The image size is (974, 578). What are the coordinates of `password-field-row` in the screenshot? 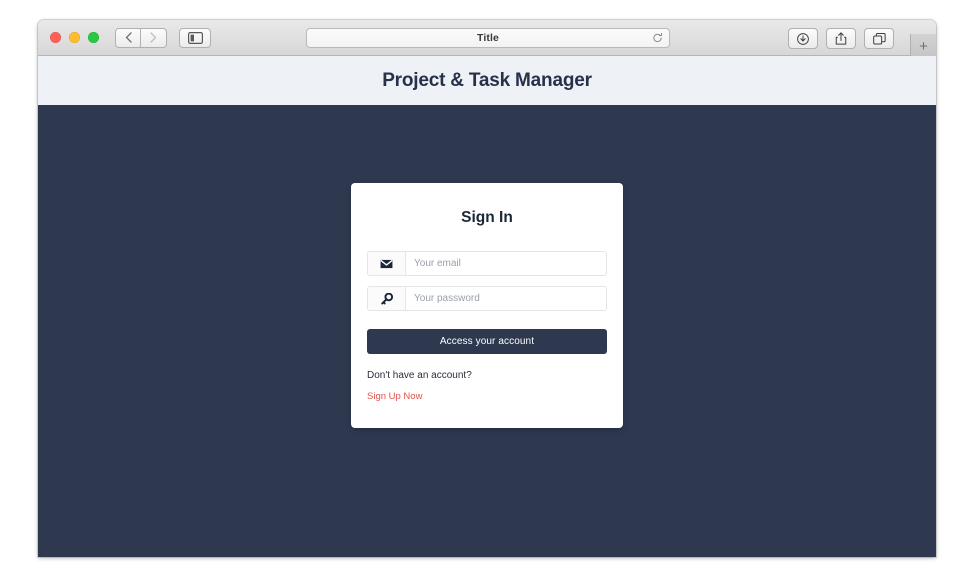 It's located at (487, 298).